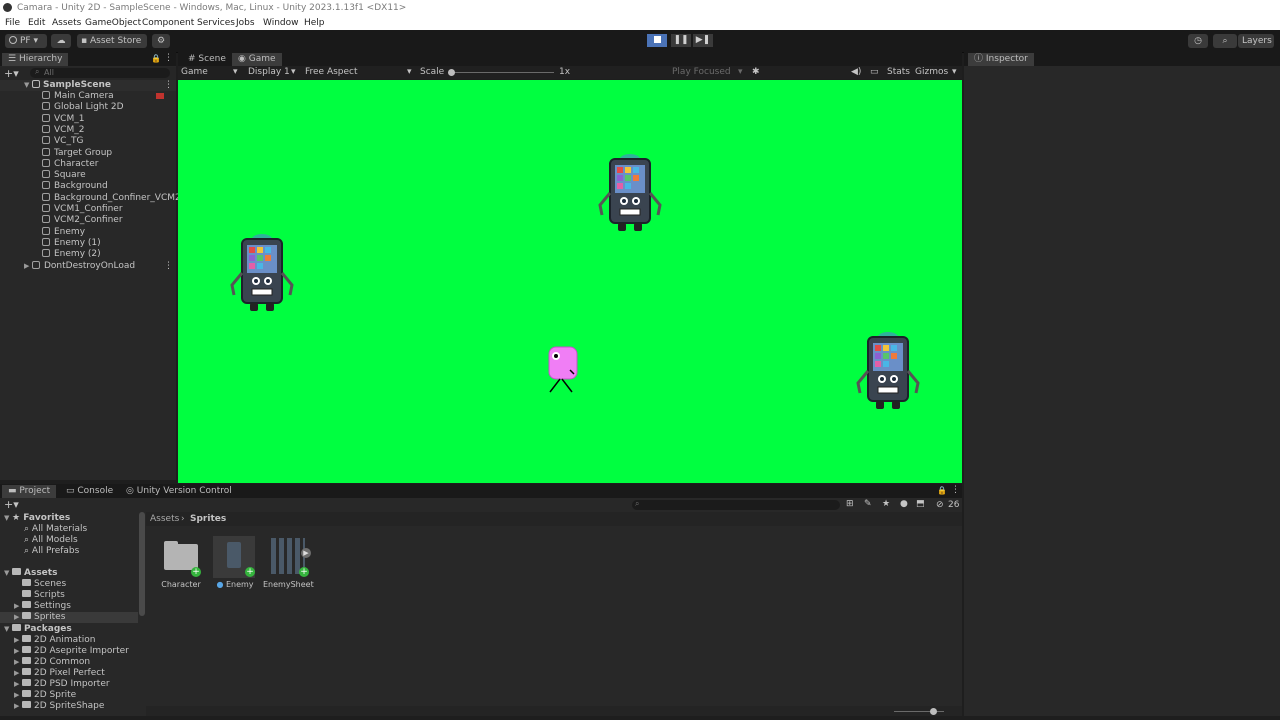 The width and height of the screenshot is (1280, 720). Describe the element at coordinates (179, 491) in the screenshot. I see `tab-version-control: ◎ Unity Version Control` at that location.